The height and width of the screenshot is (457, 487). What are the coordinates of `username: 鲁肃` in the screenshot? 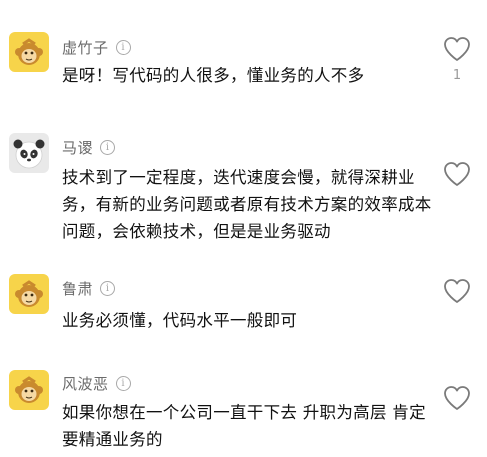 It's located at (77, 288).